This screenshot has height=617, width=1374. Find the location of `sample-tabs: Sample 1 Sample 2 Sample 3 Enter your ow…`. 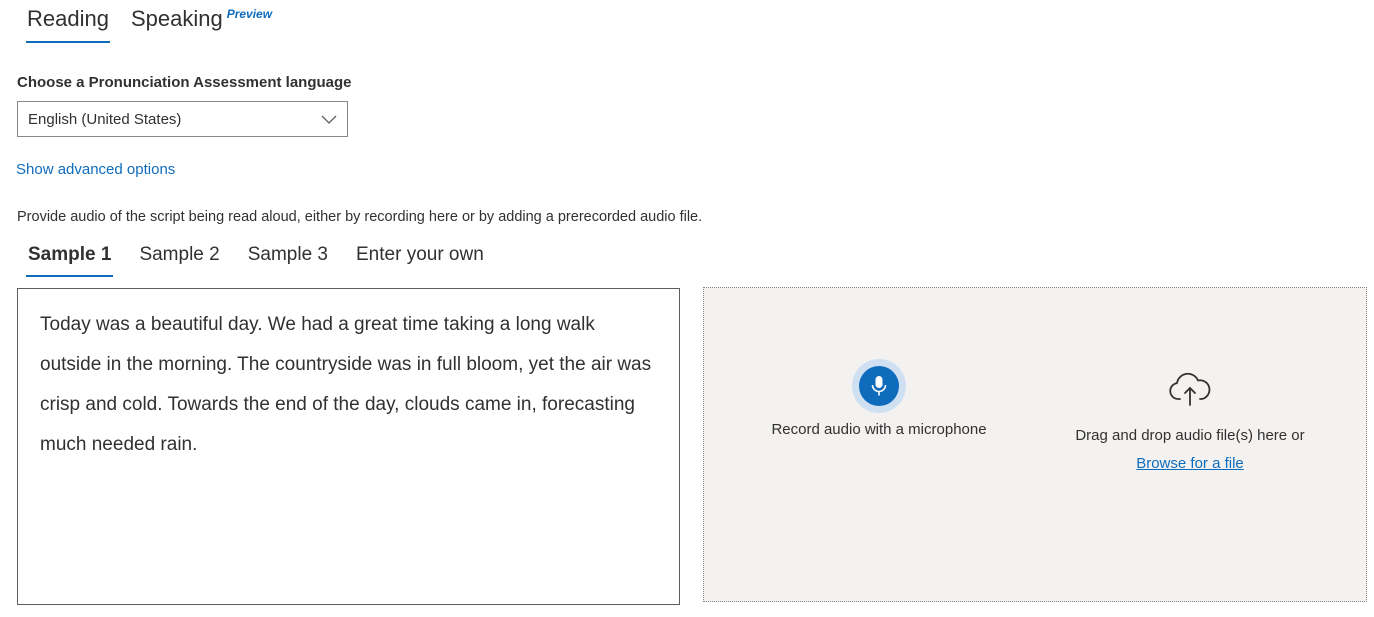

sample-tabs: Sample 1 Sample 2 Sample 3 Enter your ow… is located at coordinates (258, 258).